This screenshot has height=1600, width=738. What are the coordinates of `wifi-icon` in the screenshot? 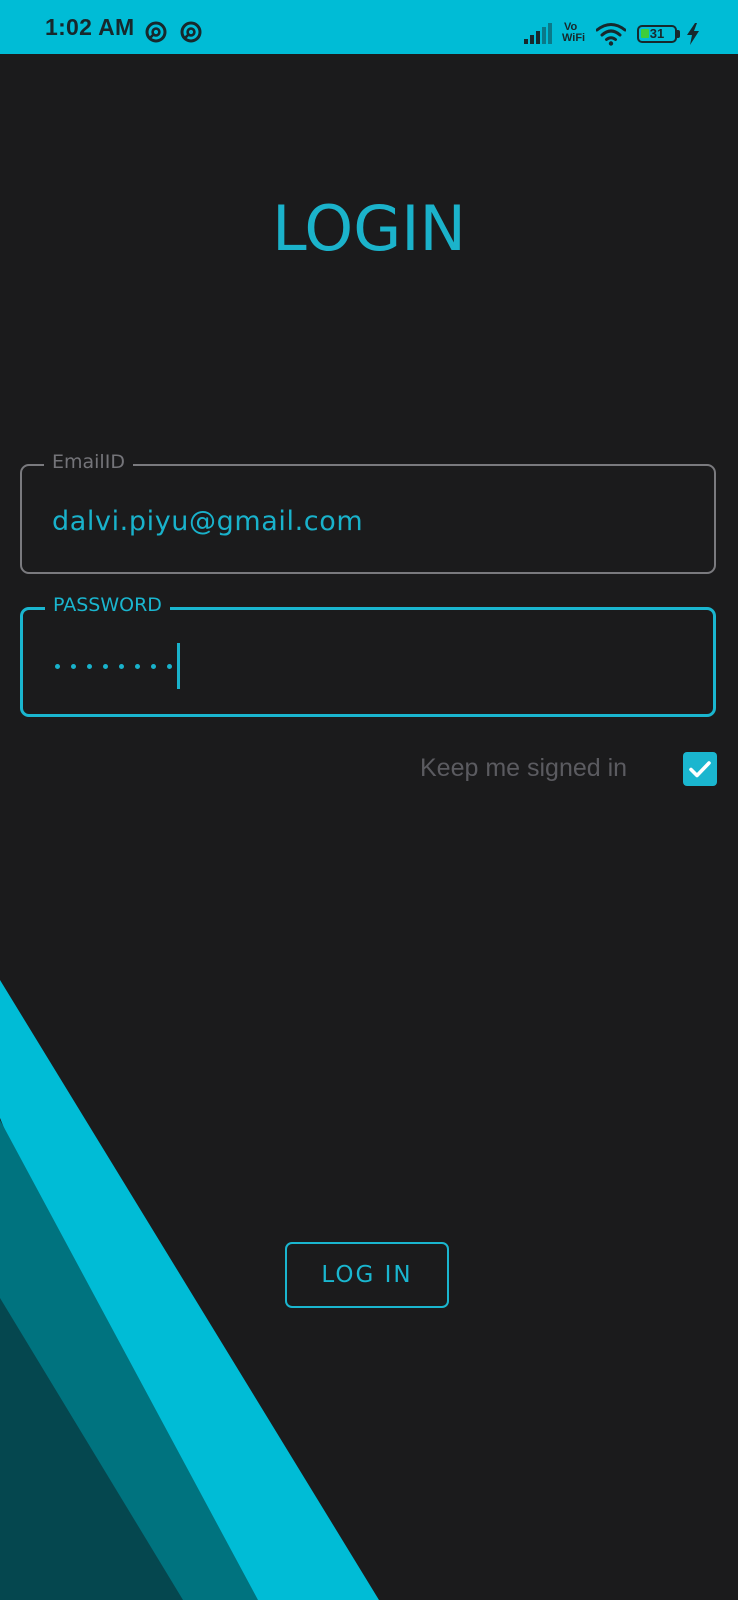 It's located at (611, 34).